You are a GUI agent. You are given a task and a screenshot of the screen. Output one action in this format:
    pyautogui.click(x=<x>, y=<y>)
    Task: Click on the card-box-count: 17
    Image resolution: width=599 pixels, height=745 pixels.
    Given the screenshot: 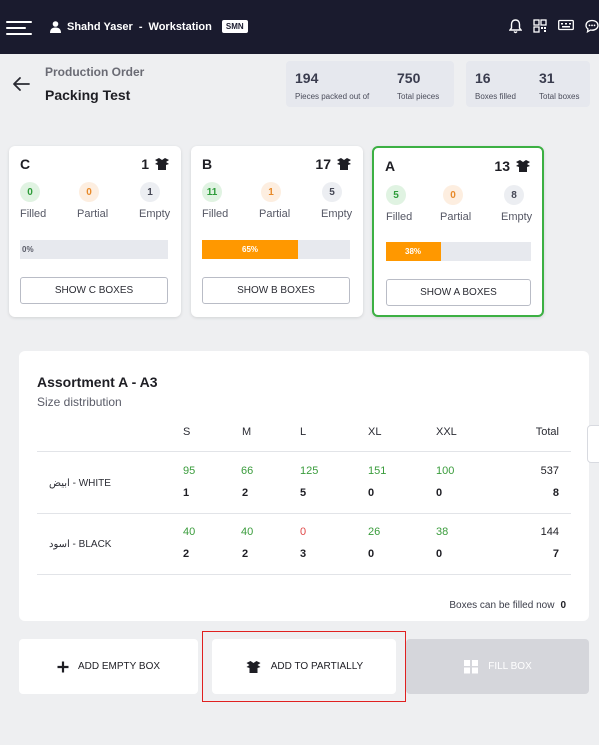 What is the action you would take?
    pyautogui.click(x=333, y=164)
    